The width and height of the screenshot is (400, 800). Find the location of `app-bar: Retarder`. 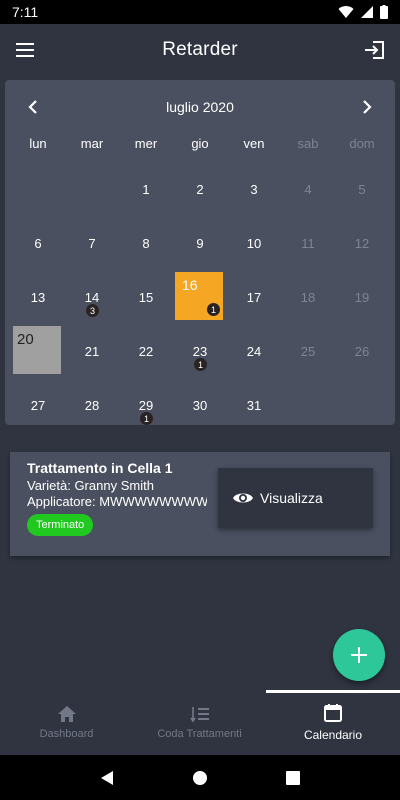

app-bar: Retarder is located at coordinates (200, 50).